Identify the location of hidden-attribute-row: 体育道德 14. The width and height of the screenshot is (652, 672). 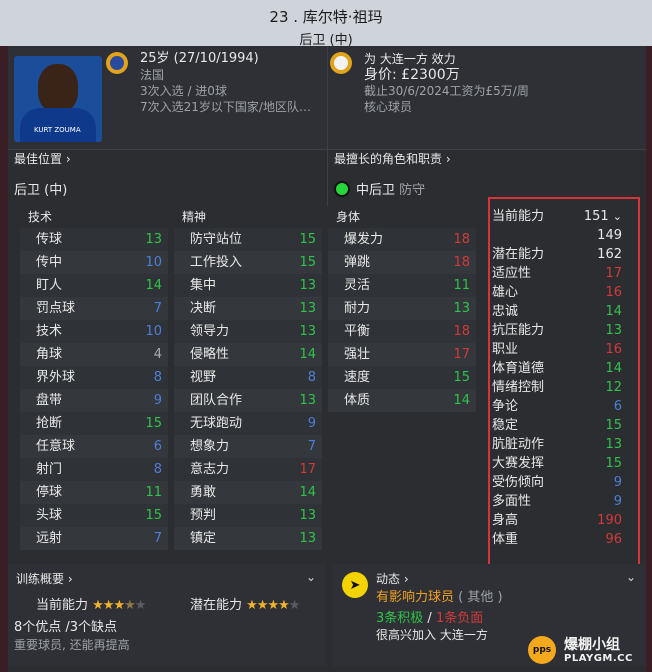
(564, 368).